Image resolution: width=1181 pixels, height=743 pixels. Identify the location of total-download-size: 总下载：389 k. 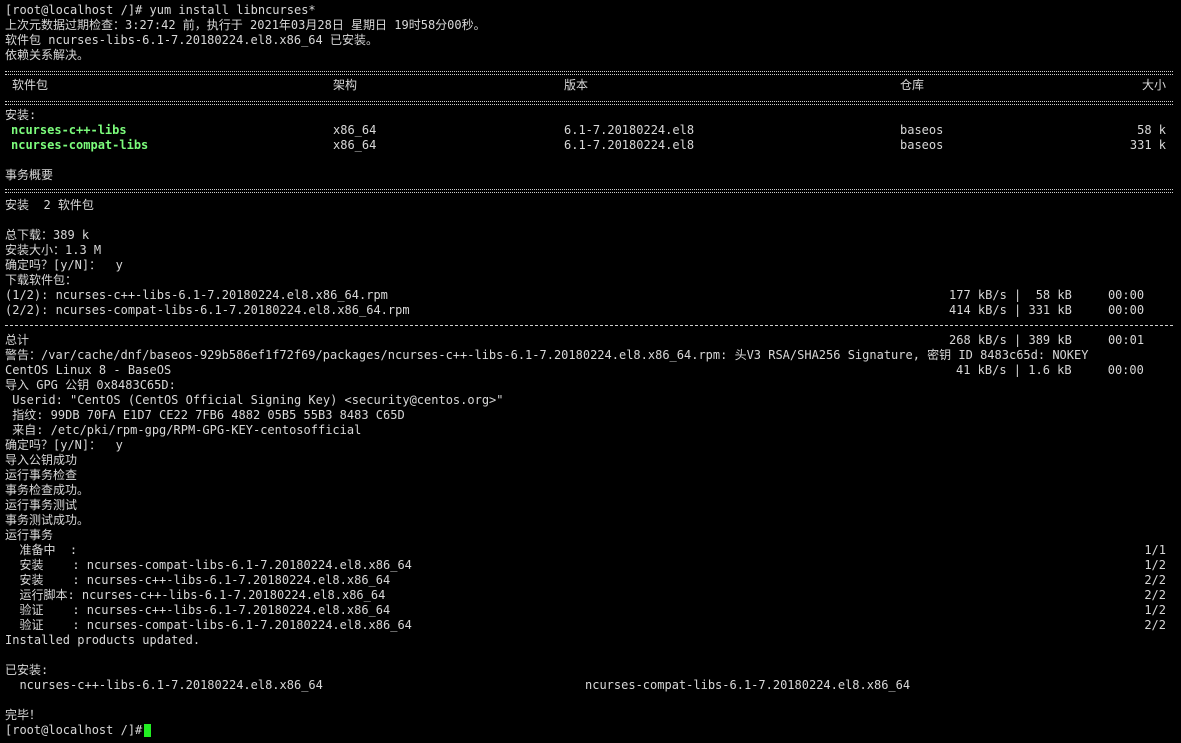
(47, 235).